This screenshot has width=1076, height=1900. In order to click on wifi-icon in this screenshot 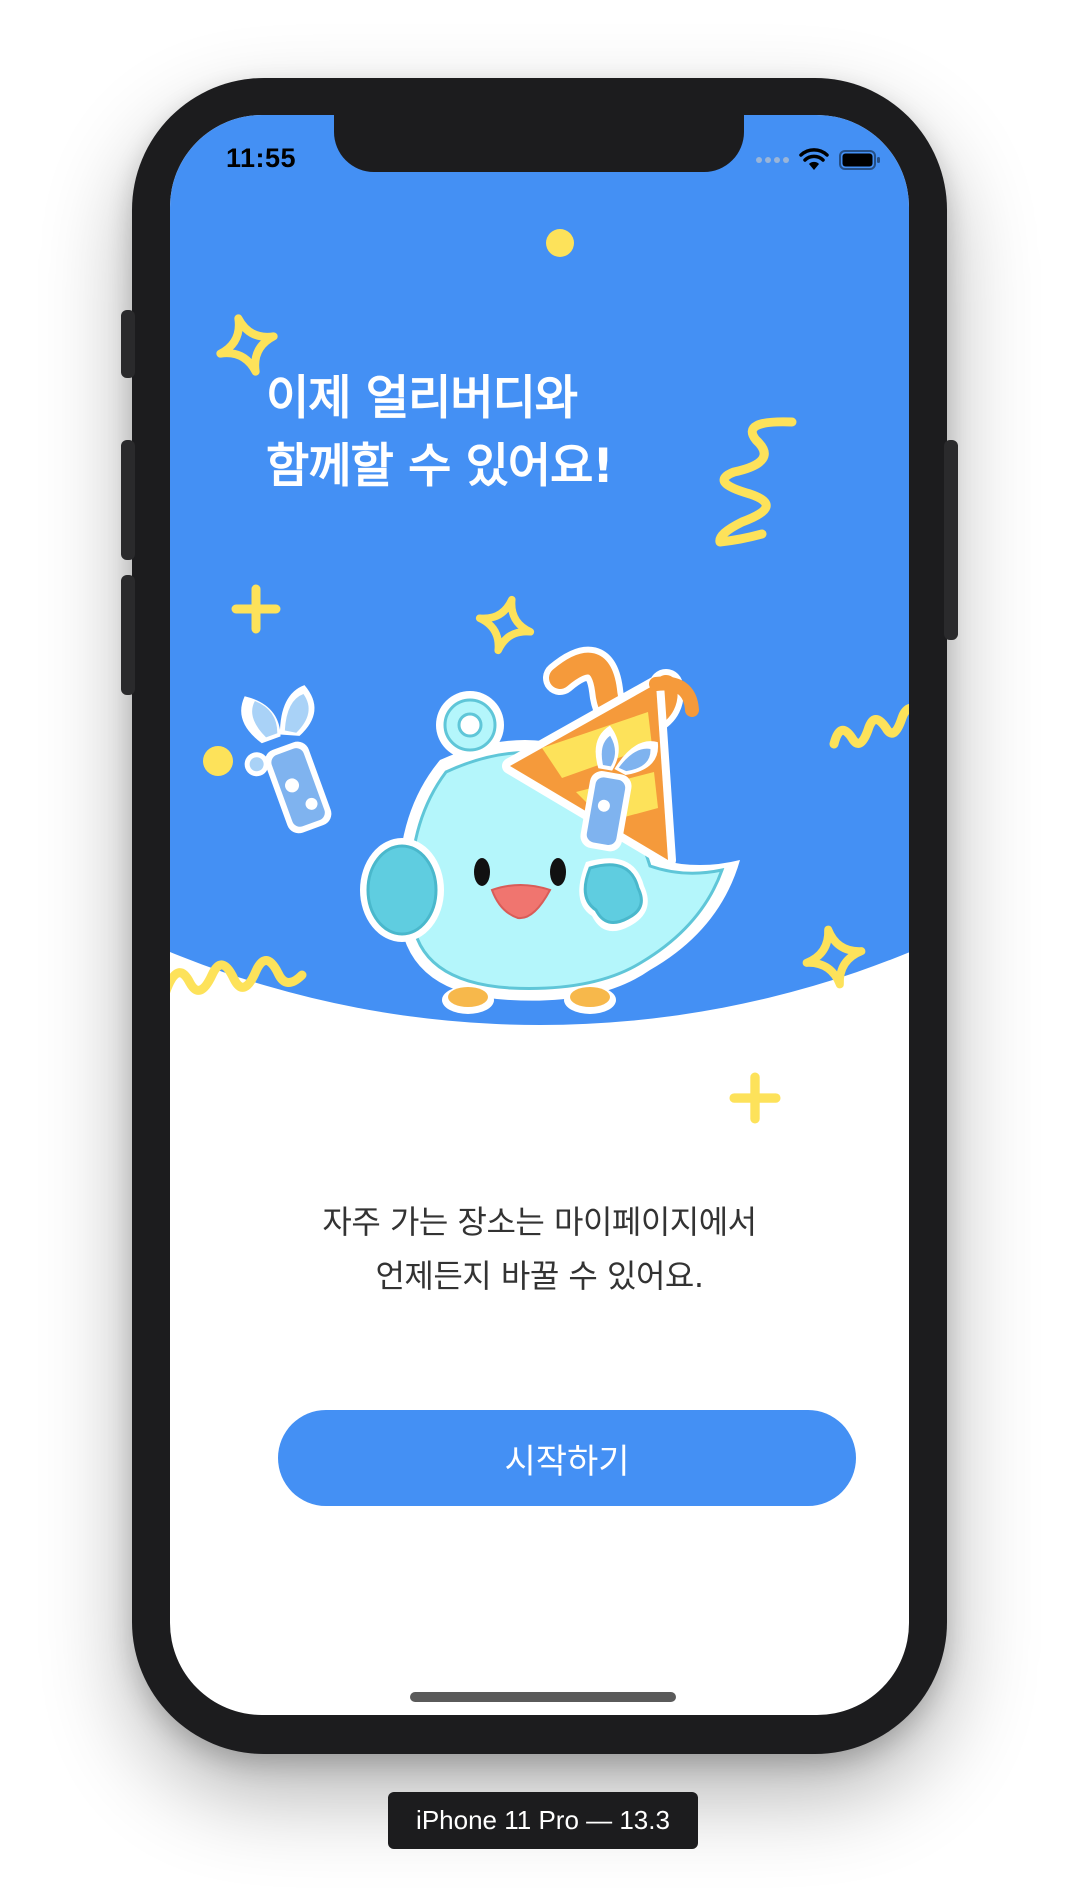, I will do `click(814, 159)`.